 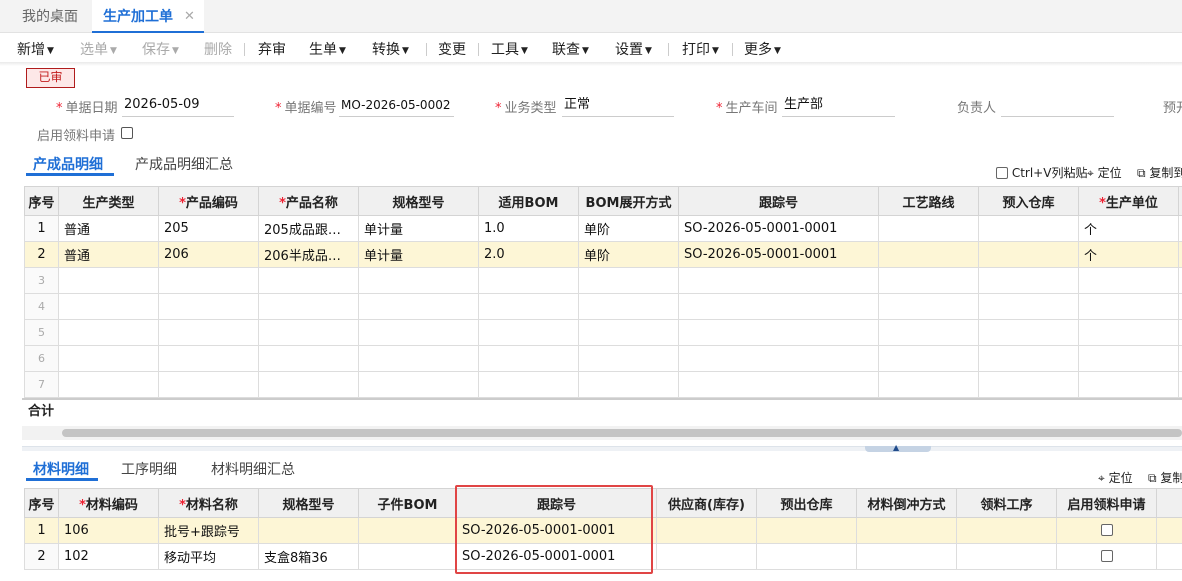 I want to click on pane-splitter: ▲, so click(x=602, y=447).